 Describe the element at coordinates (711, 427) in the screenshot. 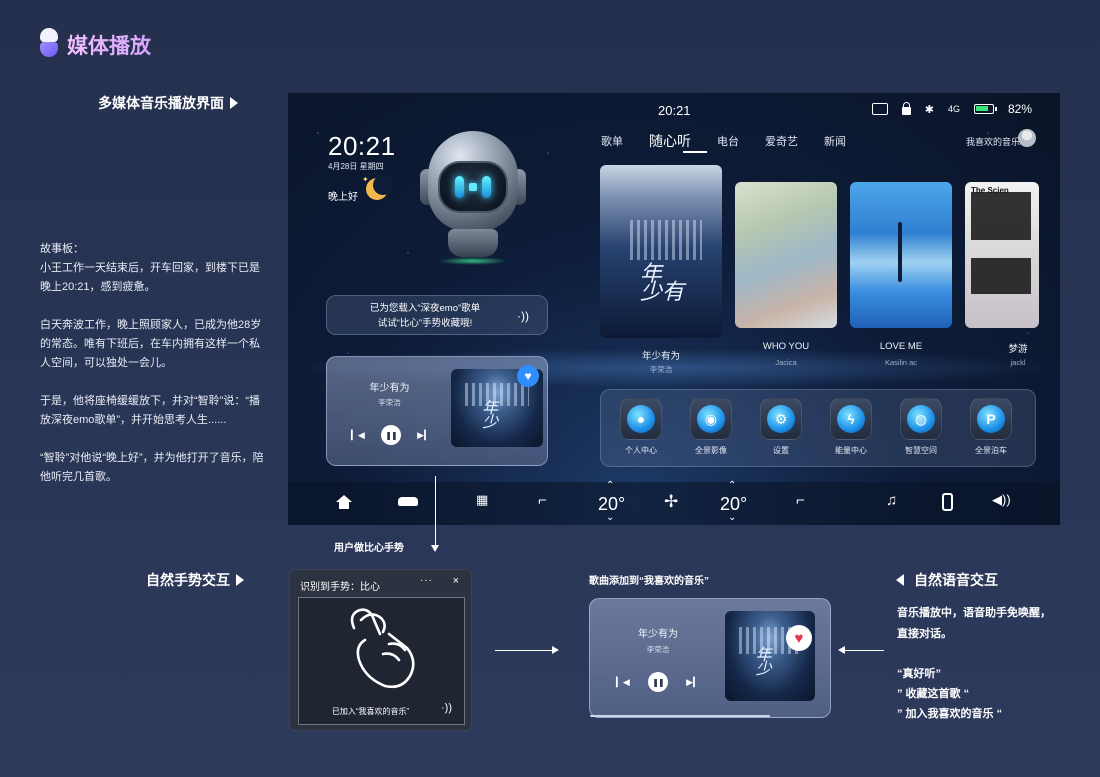

I see `app-panorama: ◉ 全景影像` at that location.